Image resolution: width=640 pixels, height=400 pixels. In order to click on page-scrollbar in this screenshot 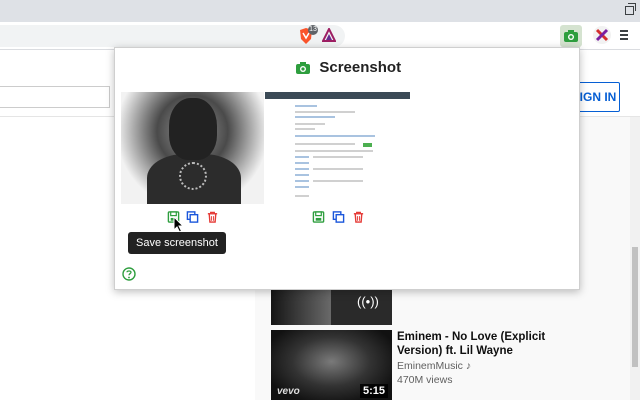, I will do `click(635, 258)`.